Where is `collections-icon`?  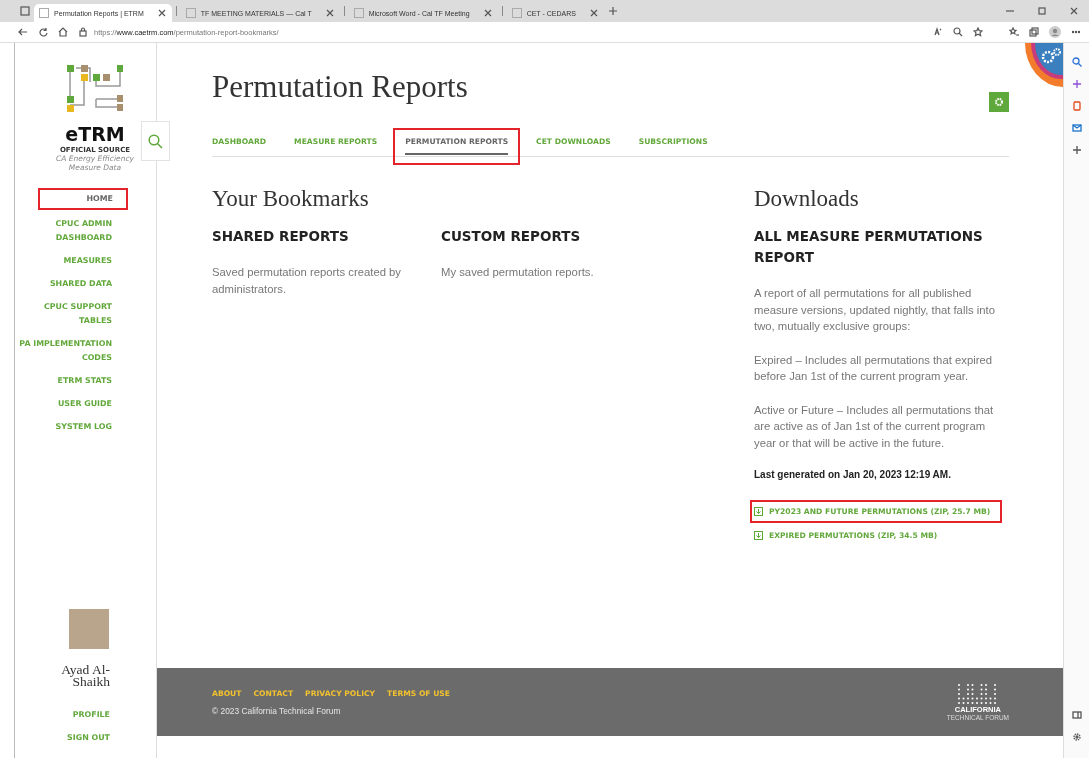
collections-icon is located at coordinates (1034, 32).